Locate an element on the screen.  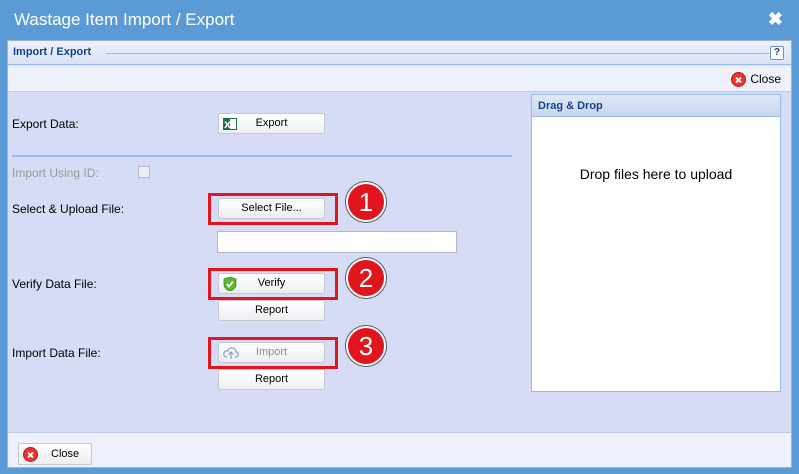
verify-button: Verify is located at coordinates (271, 283).